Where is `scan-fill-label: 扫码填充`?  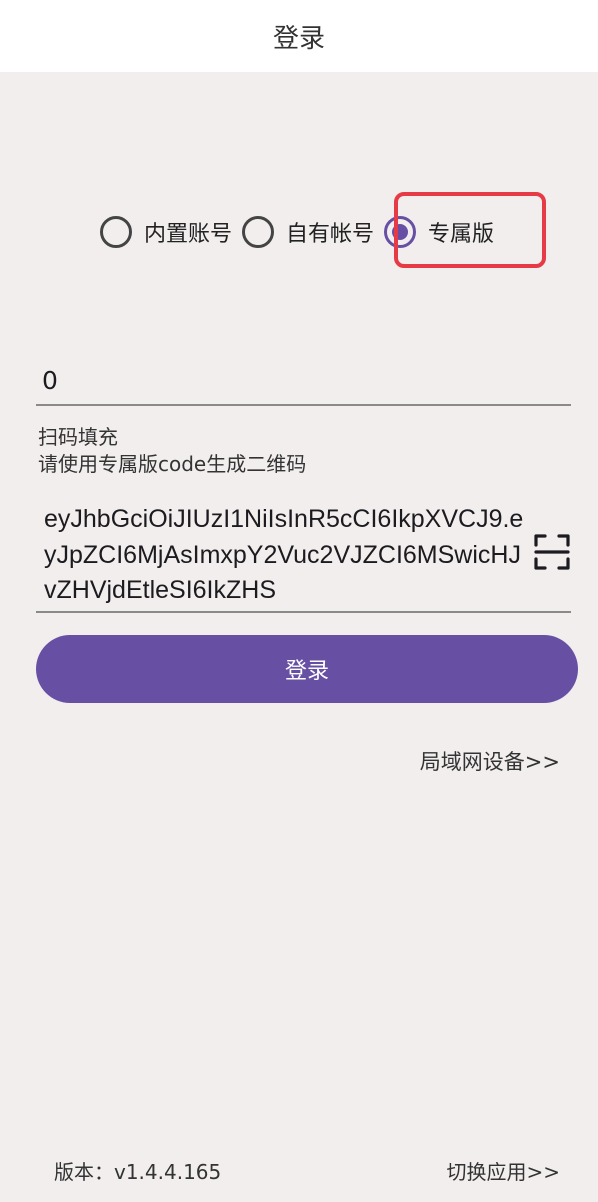 scan-fill-label: 扫码填充 is located at coordinates (78, 437).